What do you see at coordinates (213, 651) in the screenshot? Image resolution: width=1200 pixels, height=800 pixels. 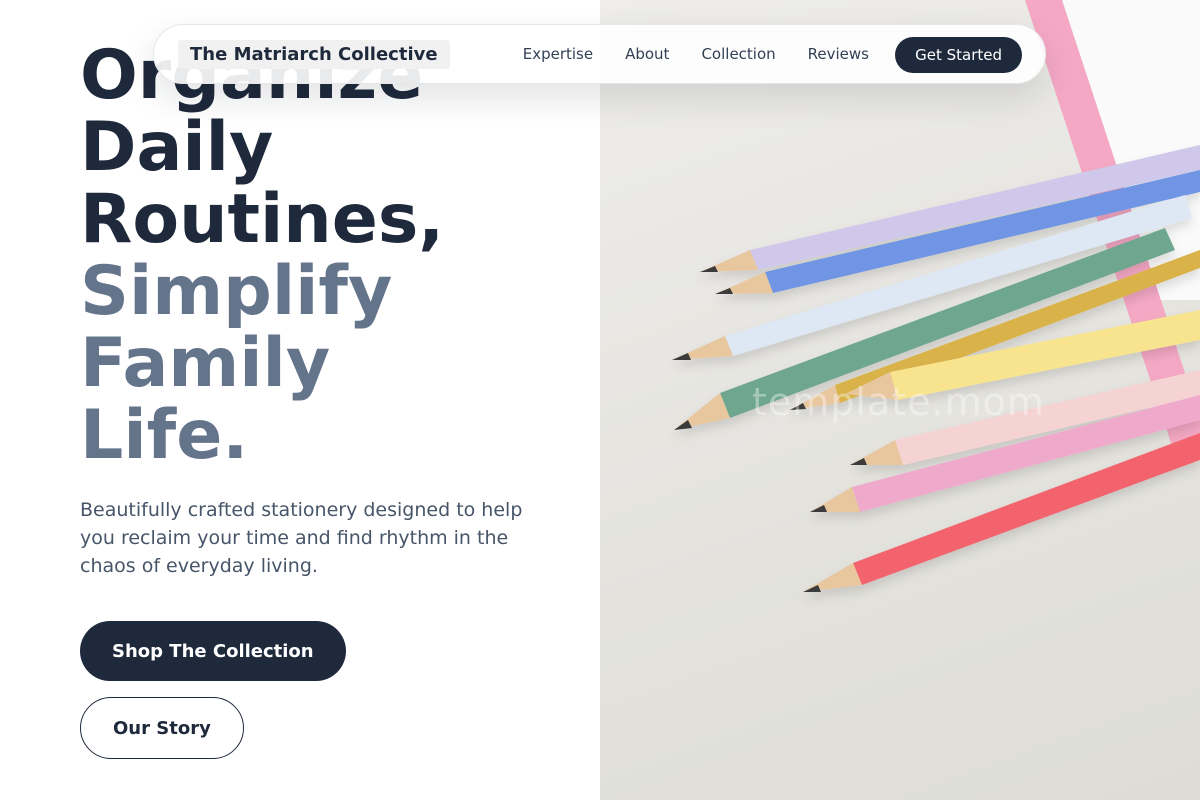 I see `shop-collection-button: Shop The Collection` at bounding box center [213, 651].